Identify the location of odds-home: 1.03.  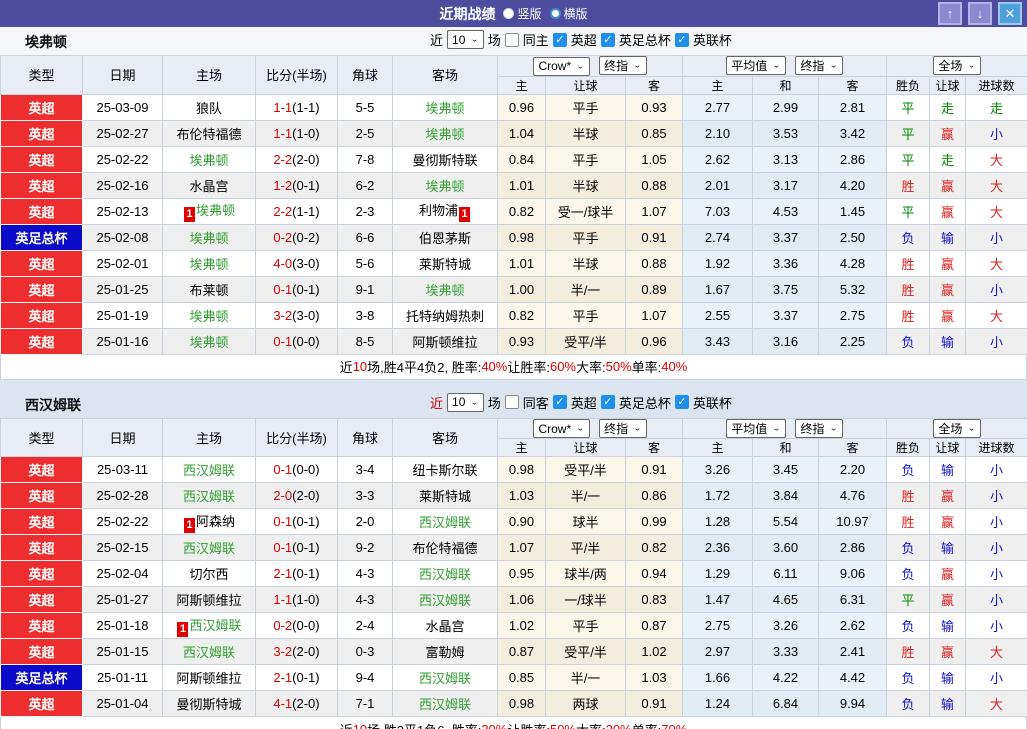
(521, 495).